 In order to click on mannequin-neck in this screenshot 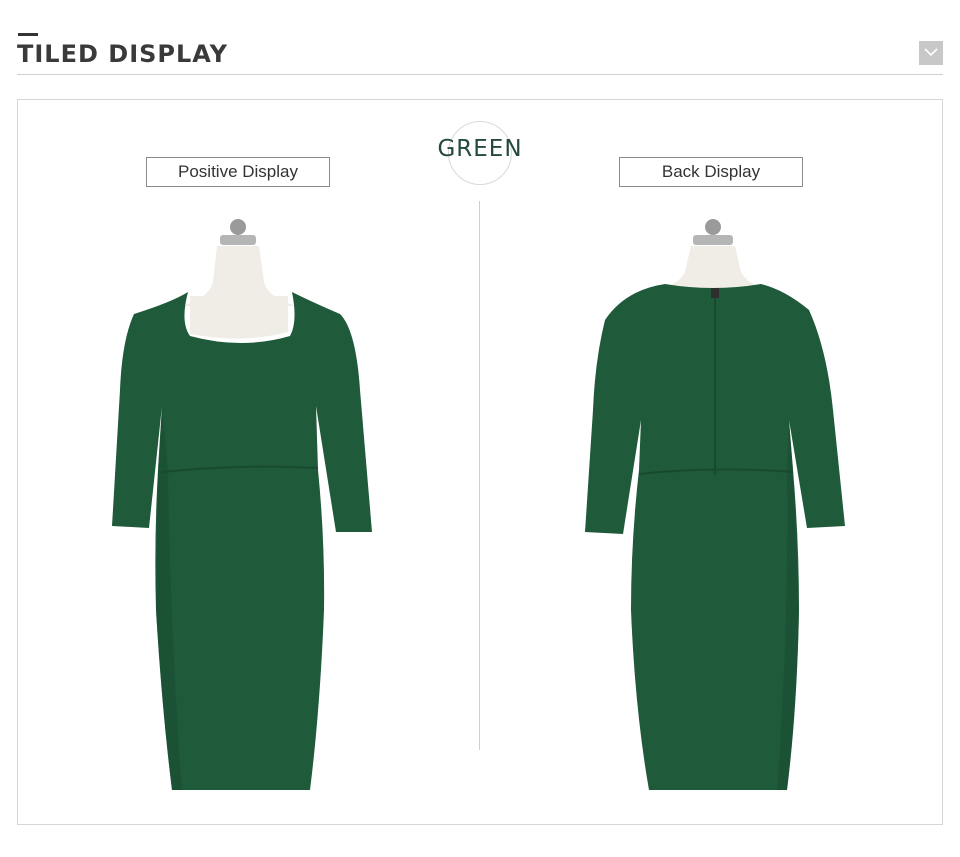, I will do `click(713, 267)`.